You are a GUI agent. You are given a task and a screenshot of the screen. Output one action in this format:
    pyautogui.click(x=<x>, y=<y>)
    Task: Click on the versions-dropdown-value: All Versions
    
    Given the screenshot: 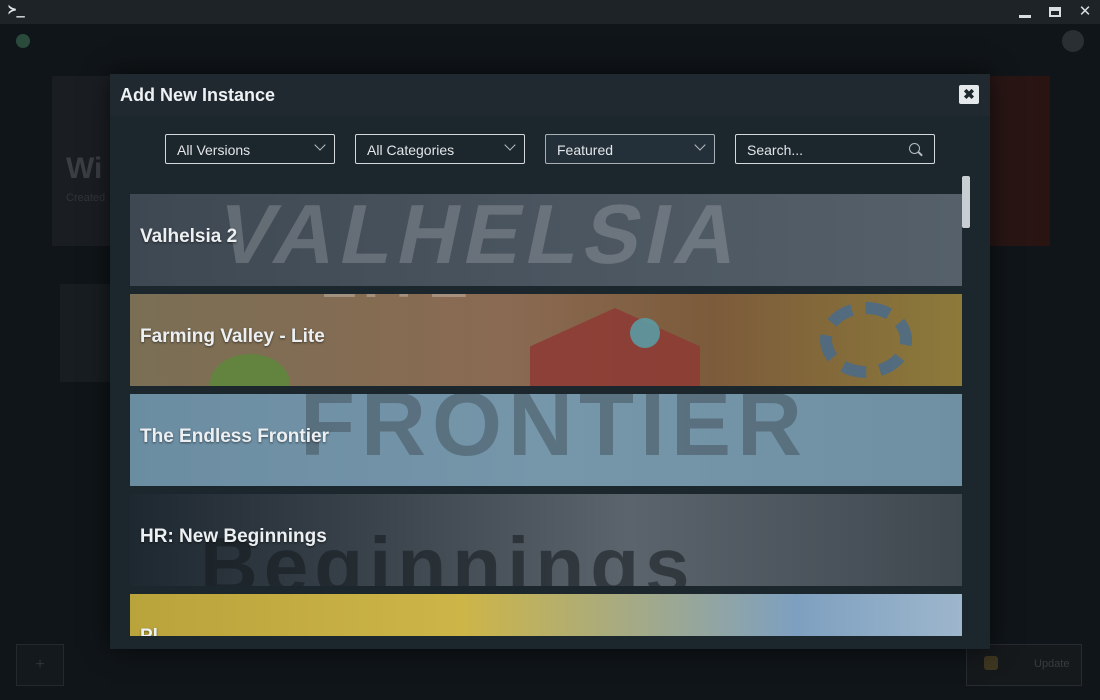 What is the action you would take?
    pyautogui.click(x=214, y=150)
    